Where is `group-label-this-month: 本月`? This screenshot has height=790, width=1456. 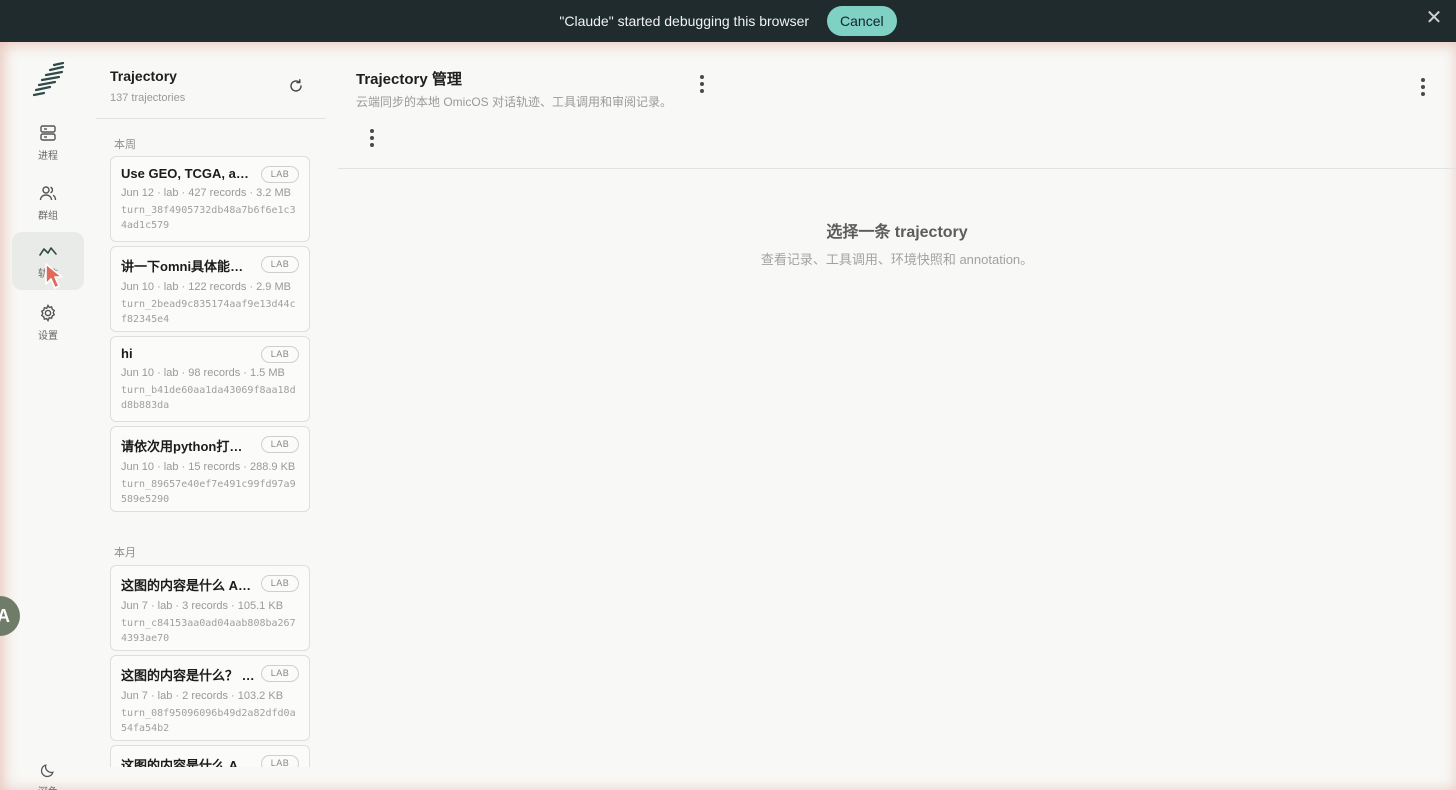
group-label-this-month: 本月 is located at coordinates (125, 553).